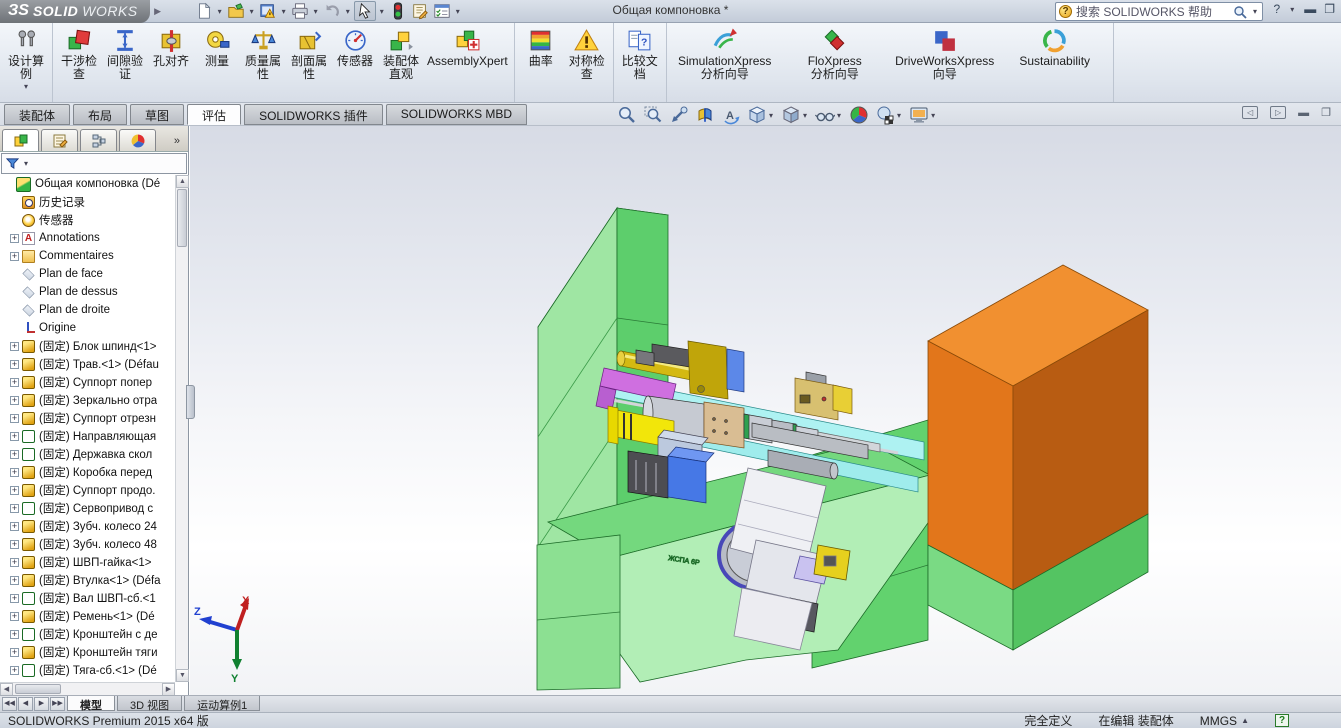 This screenshot has height=728, width=1341. What do you see at coordinates (1329, 9) in the screenshot?
I see `restore-button: ❐` at bounding box center [1329, 9].